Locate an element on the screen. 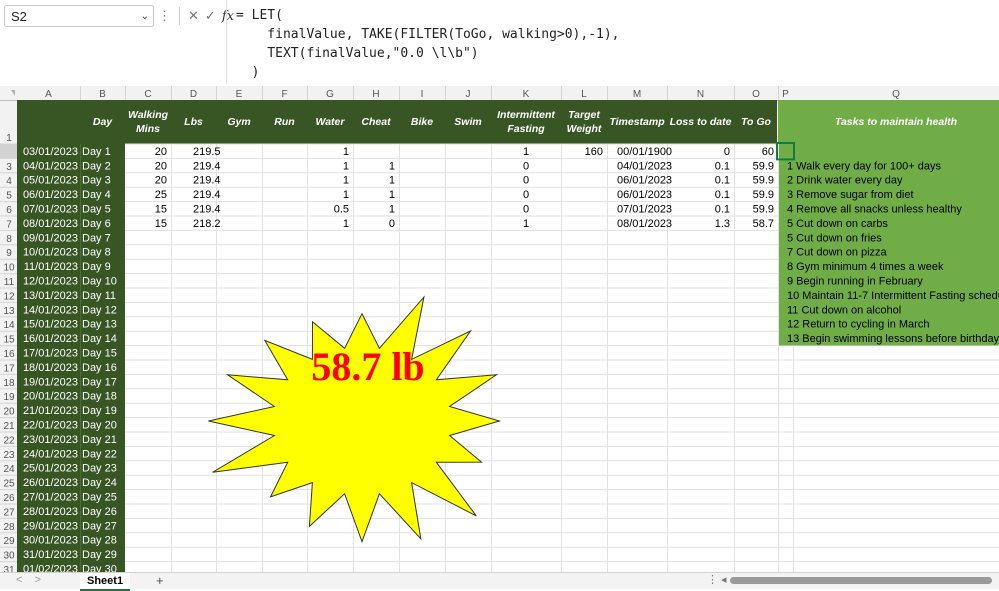  row-header-11: 11 is located at coordinates (9, 282).